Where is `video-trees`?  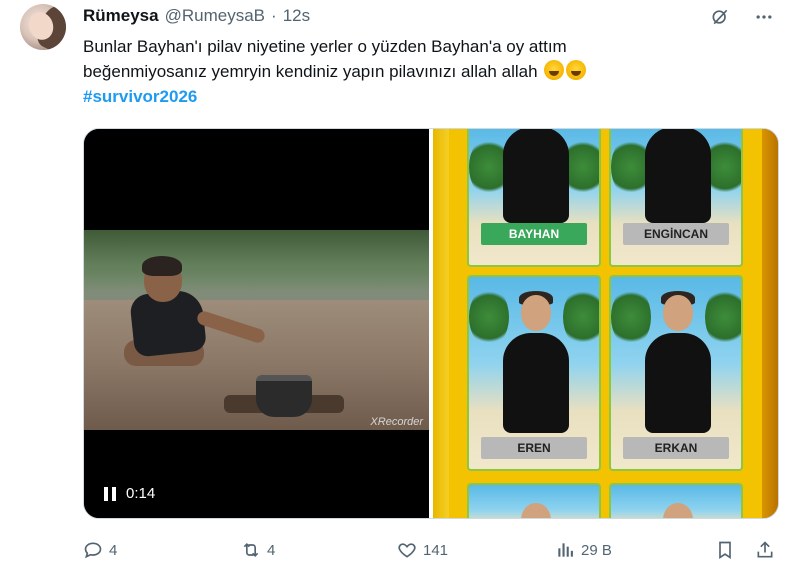 video-trees is located at coordinates (256, 260).